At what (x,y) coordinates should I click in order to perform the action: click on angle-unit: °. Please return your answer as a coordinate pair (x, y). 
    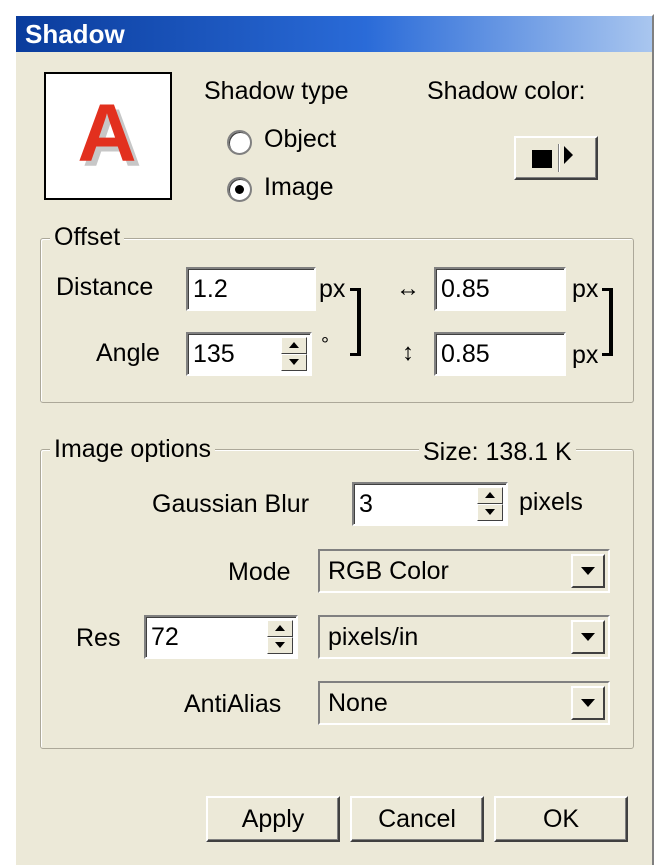
    Looking at the image, I should click on (325, 345).